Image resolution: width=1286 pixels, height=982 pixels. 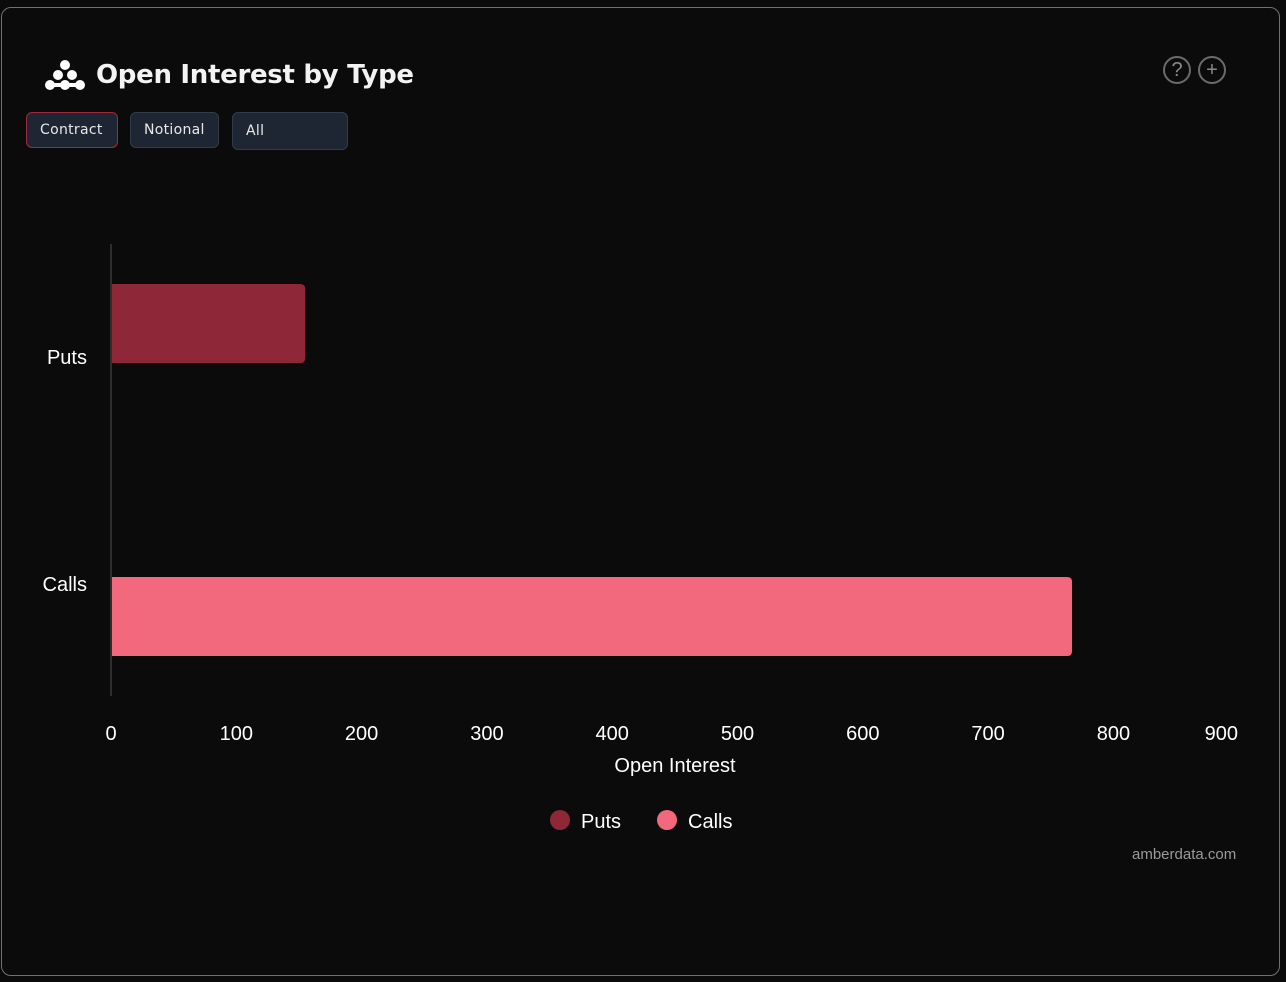 I want to click on legend-label: Calls, so click(x=710, y=822).